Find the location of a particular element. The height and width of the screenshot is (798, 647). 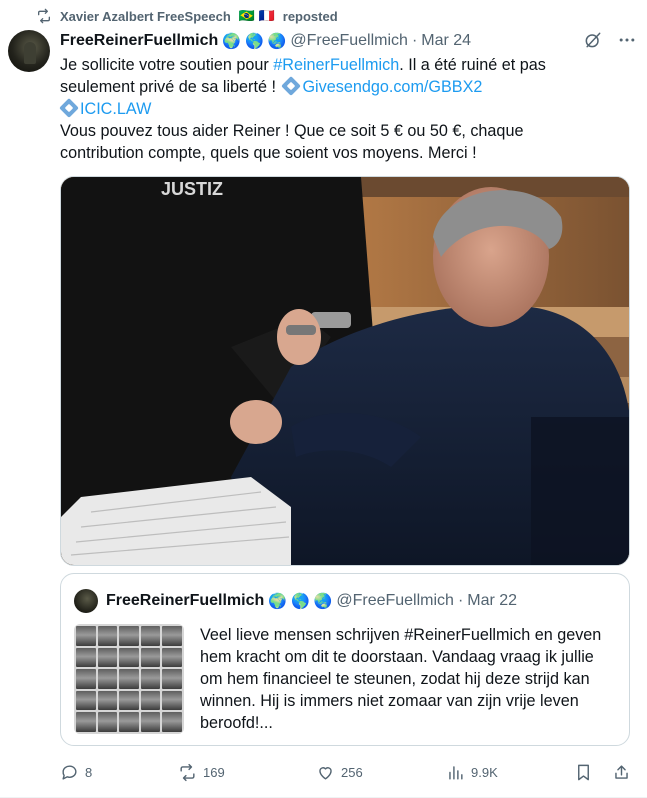

givesendgo-link: Givesendgo.com/GBBX2 is located at coordinates (392, 87).